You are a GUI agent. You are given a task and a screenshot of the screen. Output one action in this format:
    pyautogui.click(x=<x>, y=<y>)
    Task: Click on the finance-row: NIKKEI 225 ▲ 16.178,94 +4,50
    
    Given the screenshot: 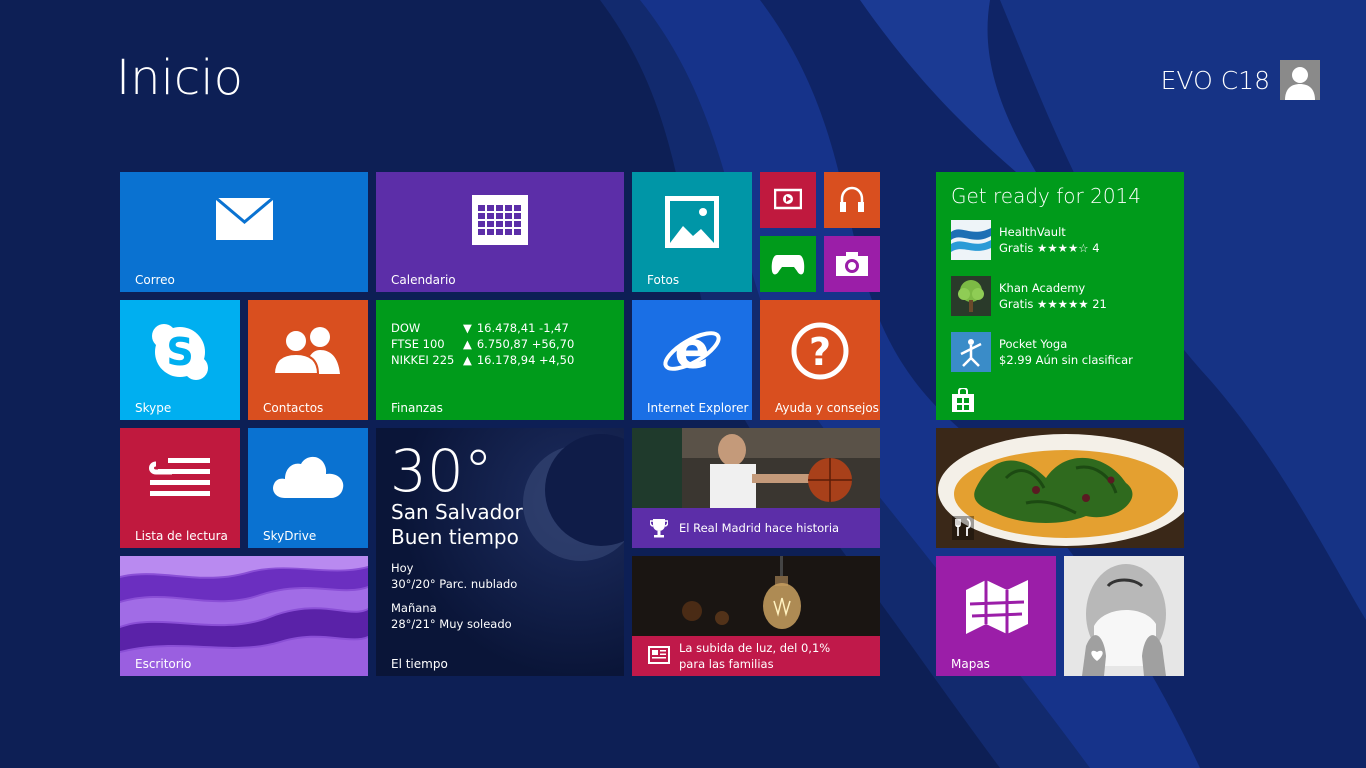 What is the action you would take?
    pyautogui.click(x=482, y=360)
    